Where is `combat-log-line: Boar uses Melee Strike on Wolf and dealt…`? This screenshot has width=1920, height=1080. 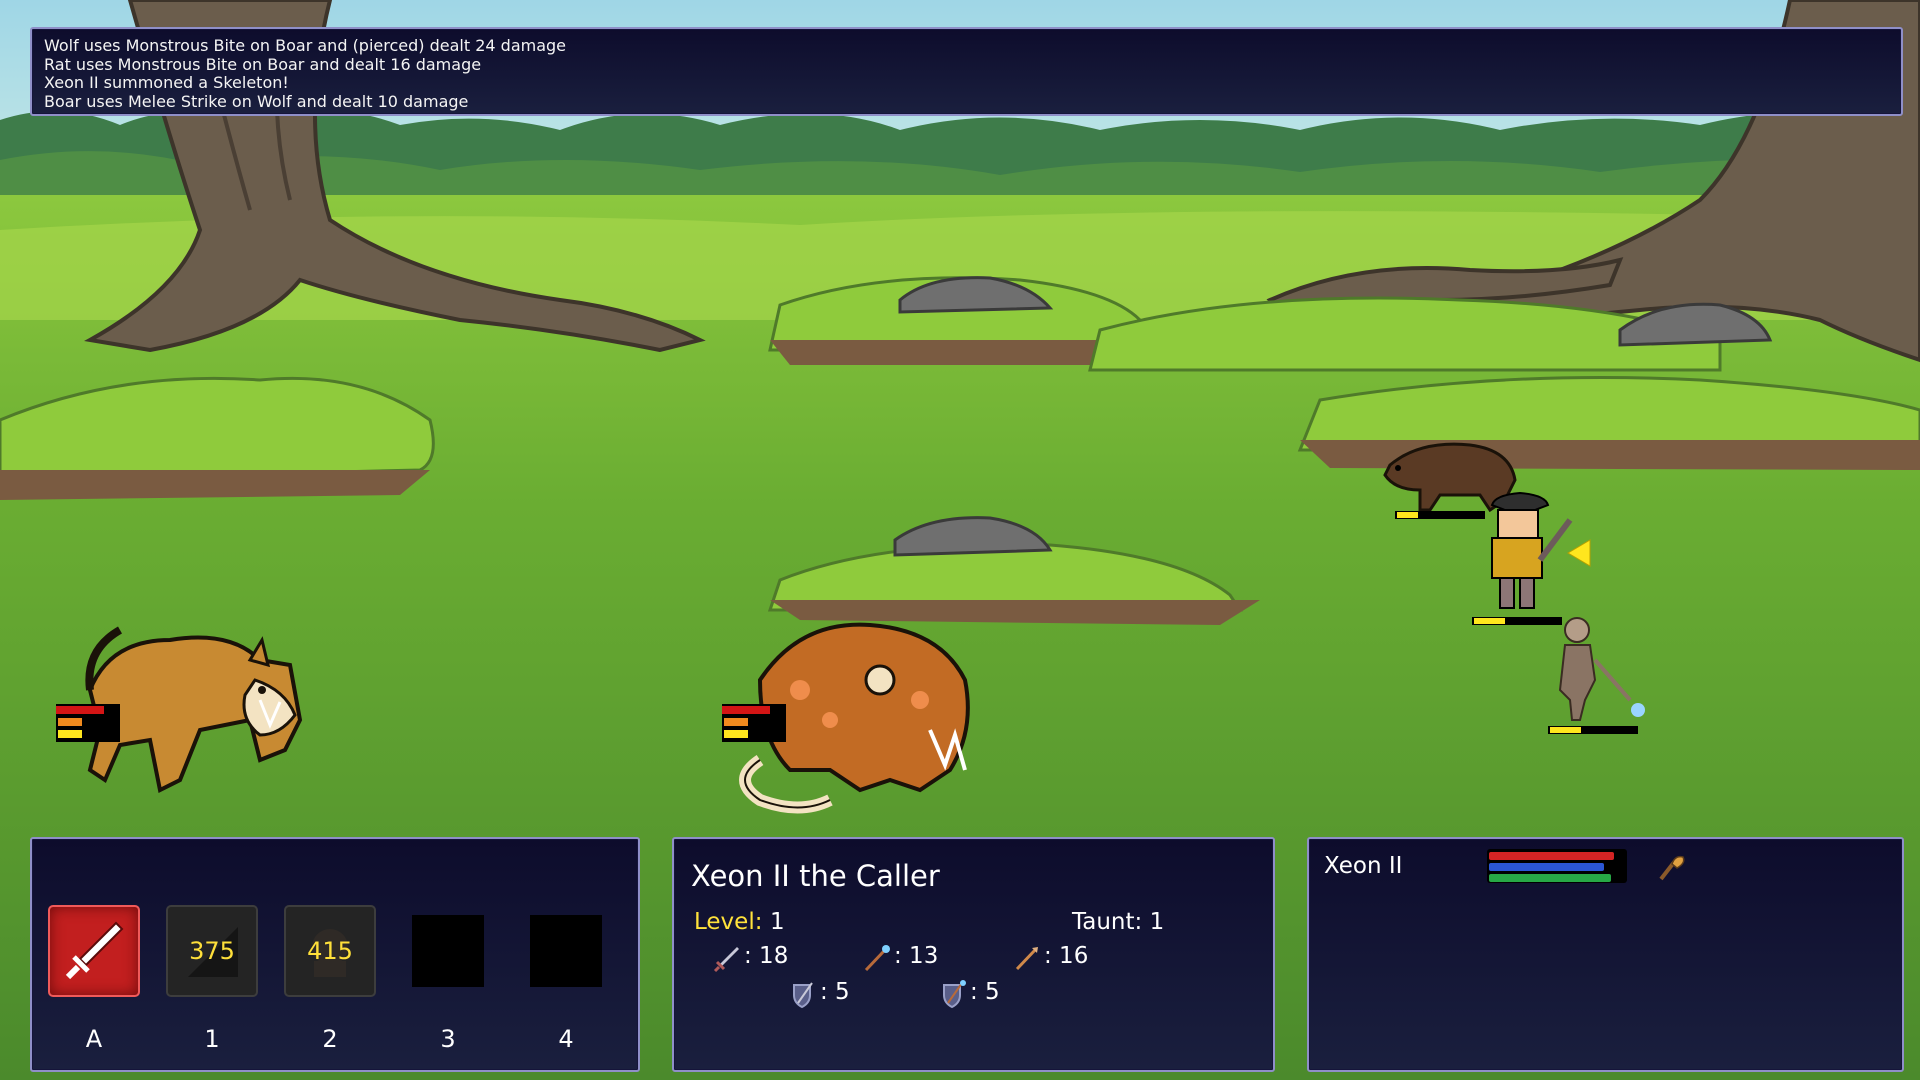
combat-log-line: Boar uses Melee Strike on Wolf and dealt… is located at coordinates (256, 101).